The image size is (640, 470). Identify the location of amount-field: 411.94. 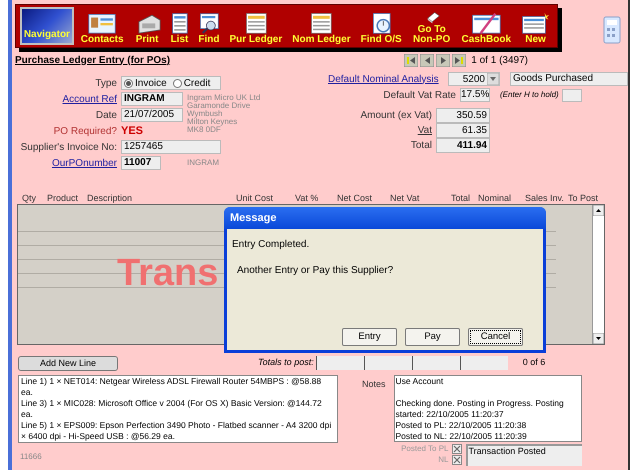
(463, 145).